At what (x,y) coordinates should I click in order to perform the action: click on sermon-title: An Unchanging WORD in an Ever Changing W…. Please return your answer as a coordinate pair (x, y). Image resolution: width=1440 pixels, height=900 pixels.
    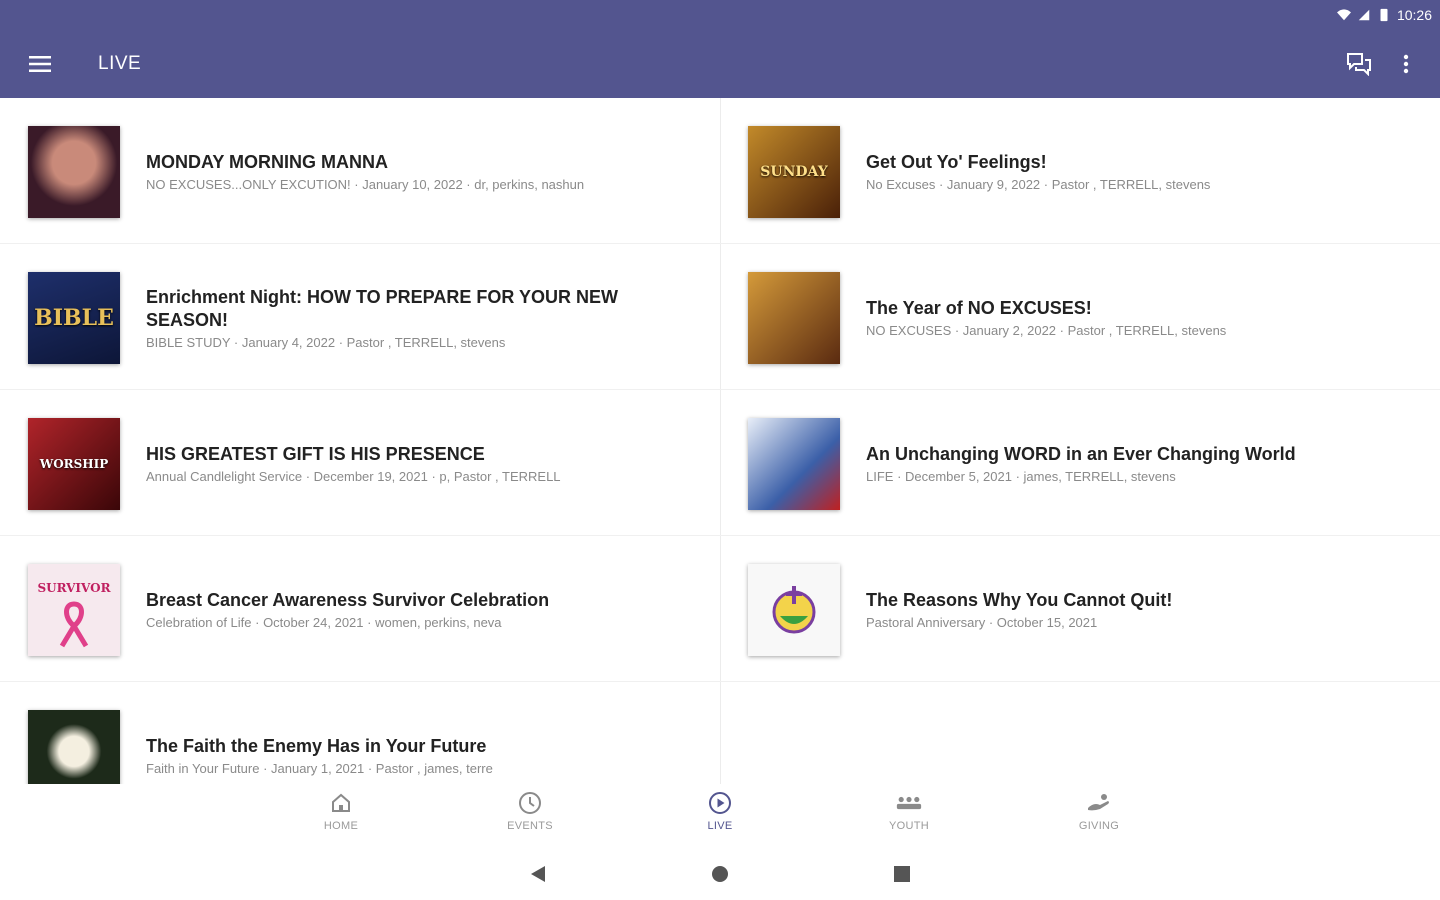
    Looking at the image, I should click on (1081, 454).